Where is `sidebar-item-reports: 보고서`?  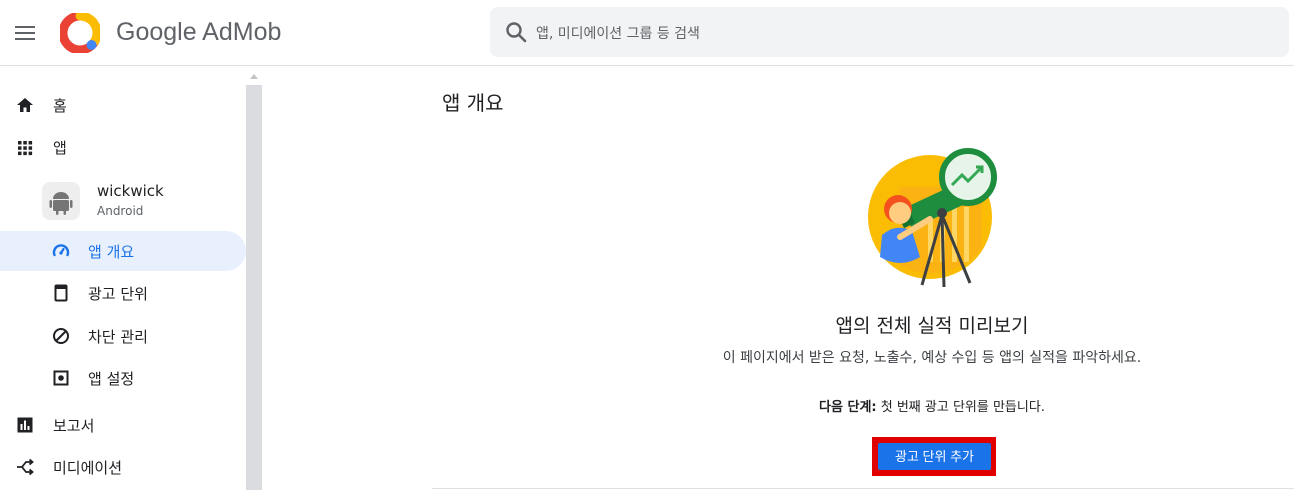
sidebar-item-reports: 보고서 is located at coordinates (123, 425).